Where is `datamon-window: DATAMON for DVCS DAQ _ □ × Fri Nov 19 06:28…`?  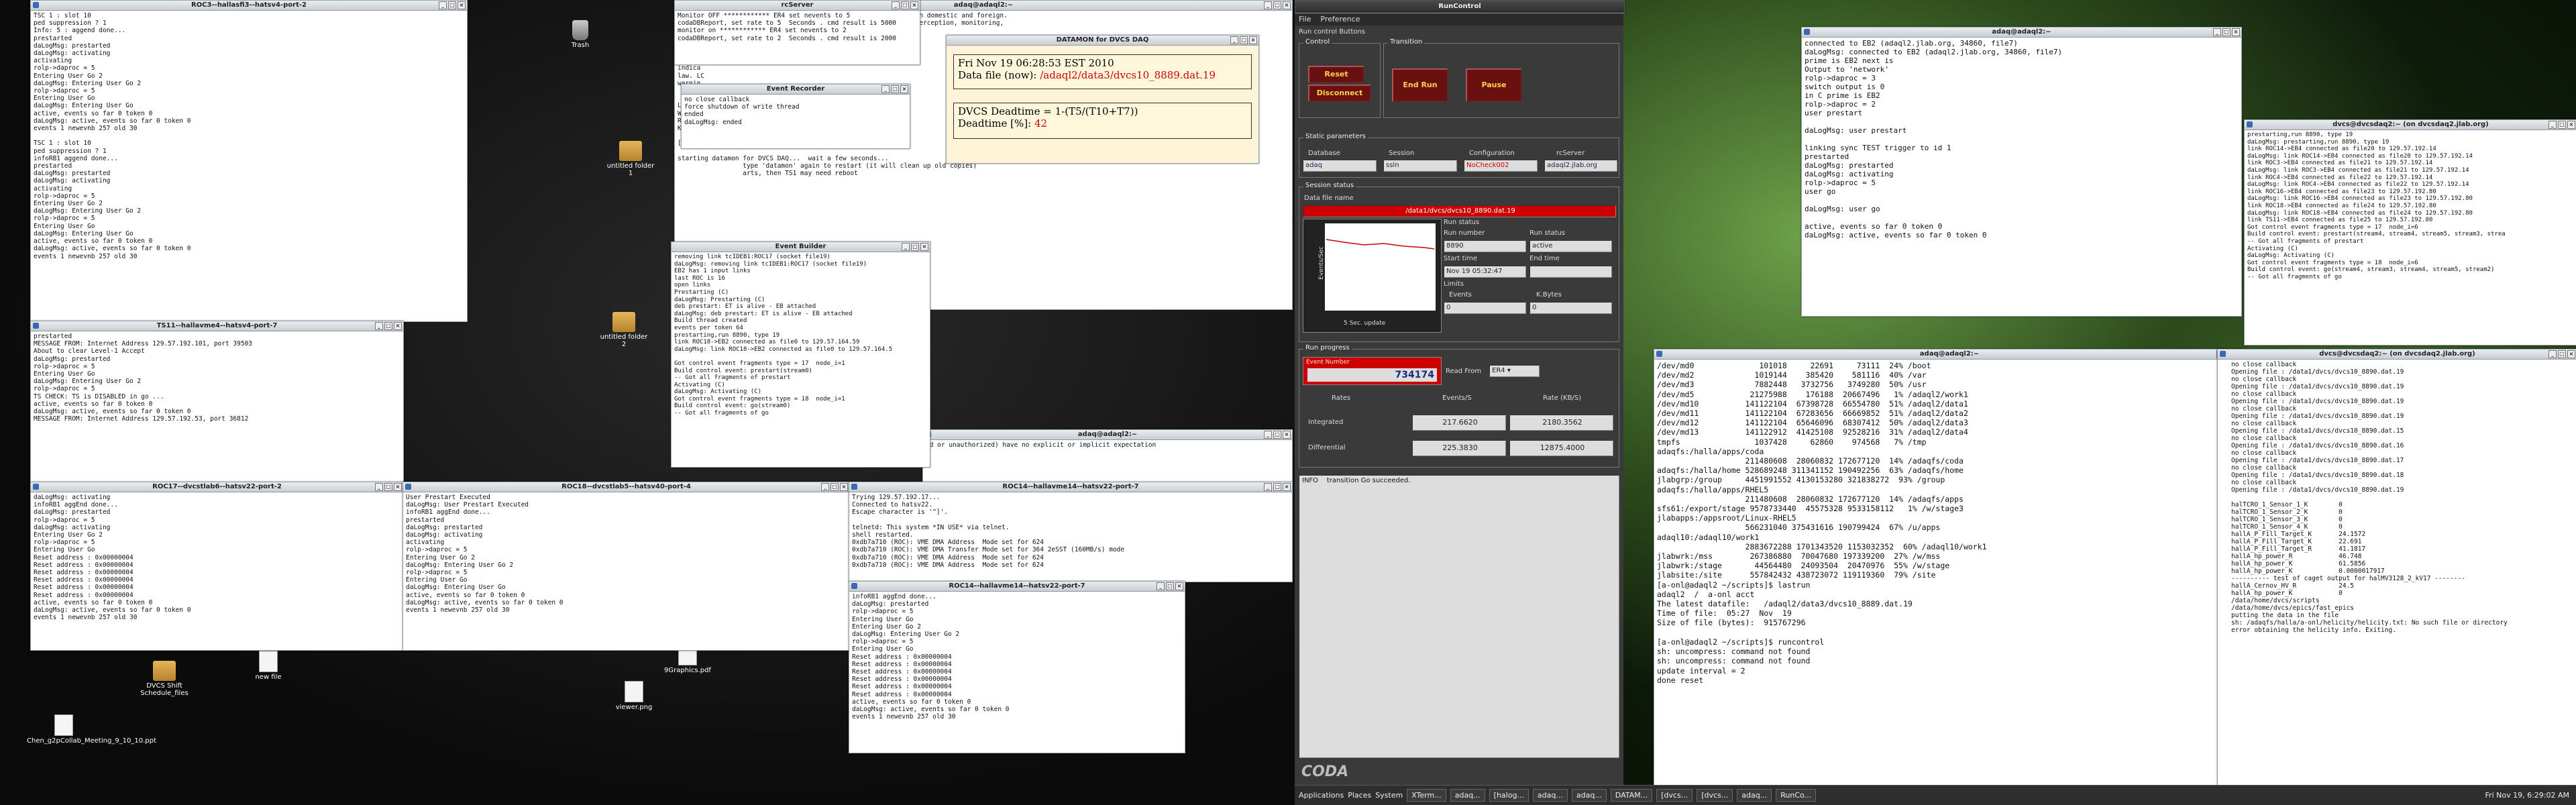 datamon-window: DATAMON for DVCS DAQ _ □ × Fri Nov 19 06:28… is located at coordinates (1102, 99).